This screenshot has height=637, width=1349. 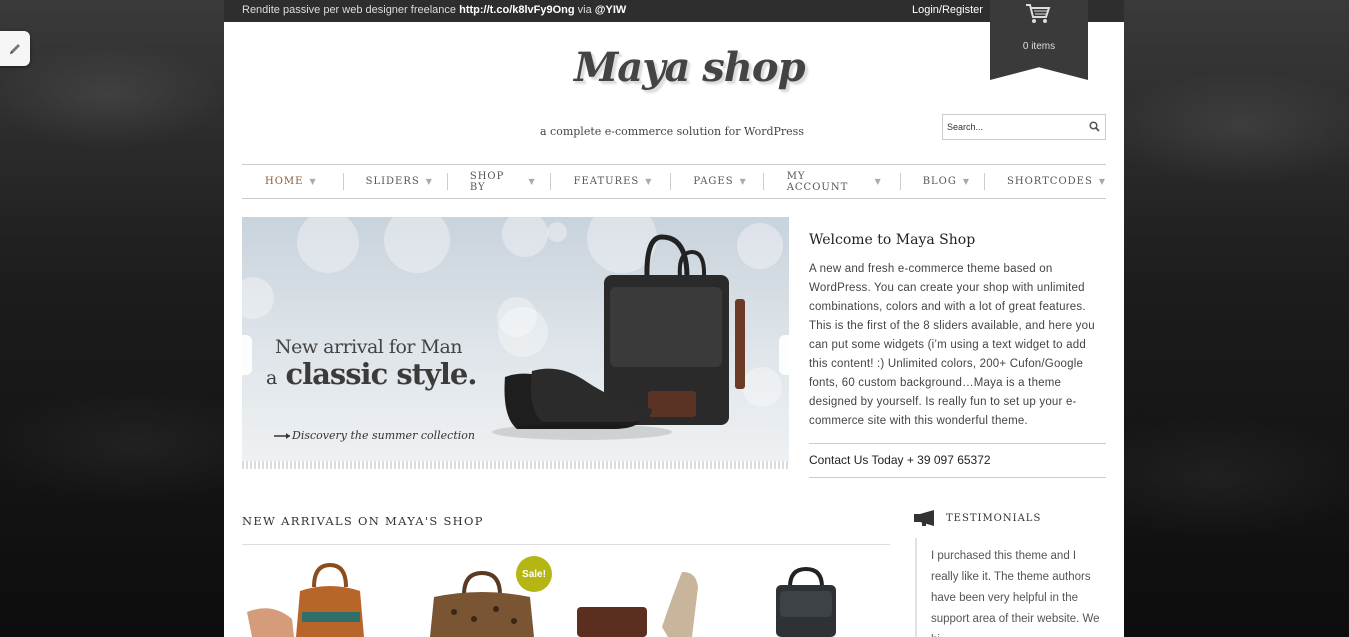 What do you see at coordinates (1038, 13) in the screenshot?
I see `cart-icon` at bounding box center [1038, 13].